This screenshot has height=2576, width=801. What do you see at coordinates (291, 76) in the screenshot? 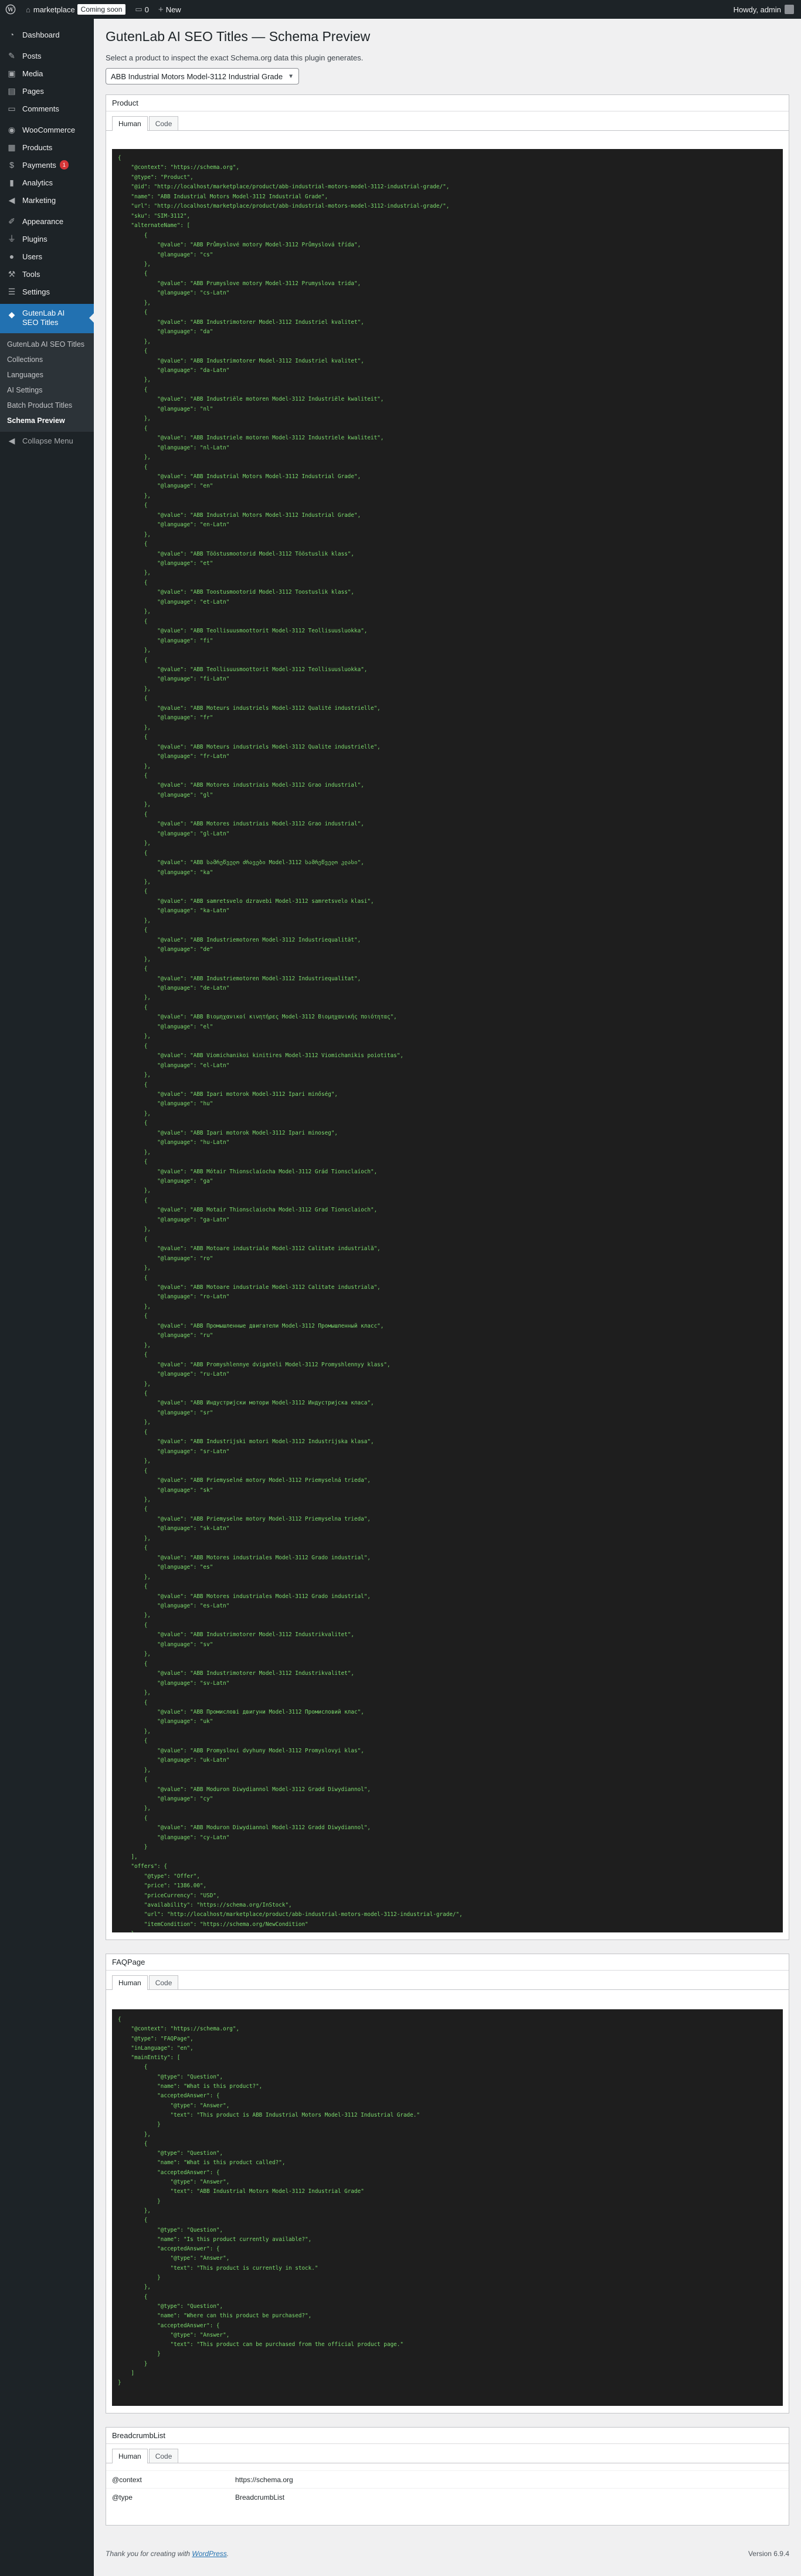
I see `chevron-down-icon: ▼` at bounding box center [291, 76].